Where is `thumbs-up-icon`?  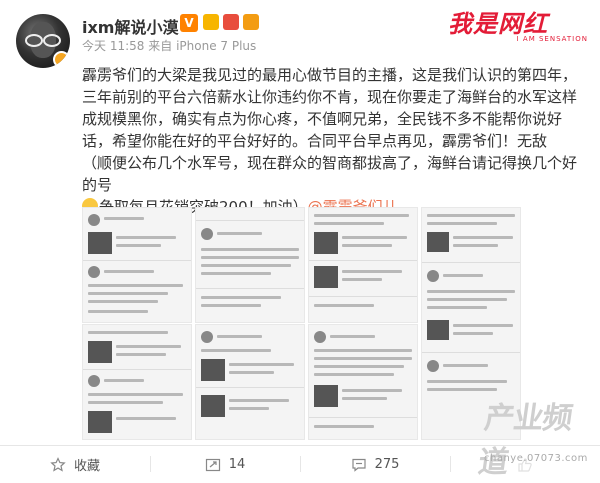 thumbs-up-icon is located at coordinates (525, 465).